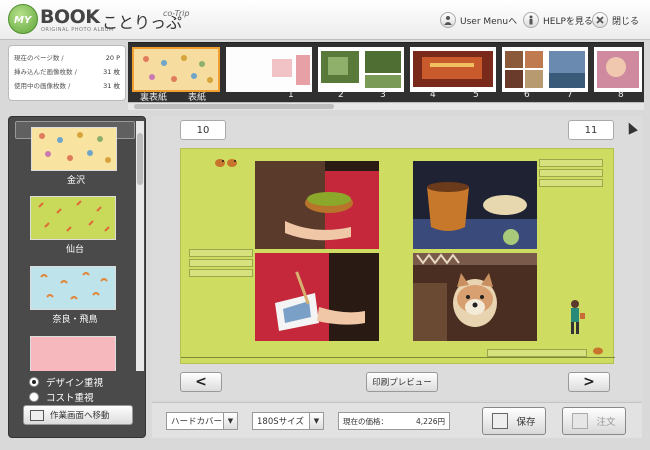  I want to click on design-label: 金沢, so click(75, 181).